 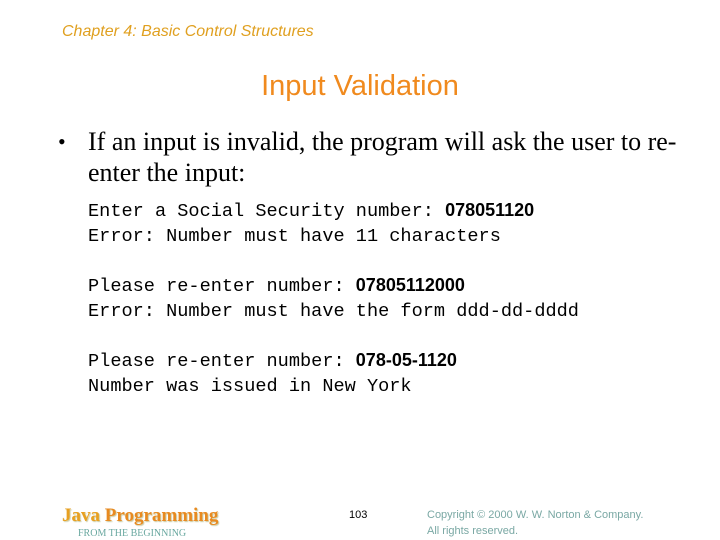 What do you see at coordinates (406, 360) in the screenshot?
I see `console-user-input: 078-05-1120` at bounding box center [406, 360].